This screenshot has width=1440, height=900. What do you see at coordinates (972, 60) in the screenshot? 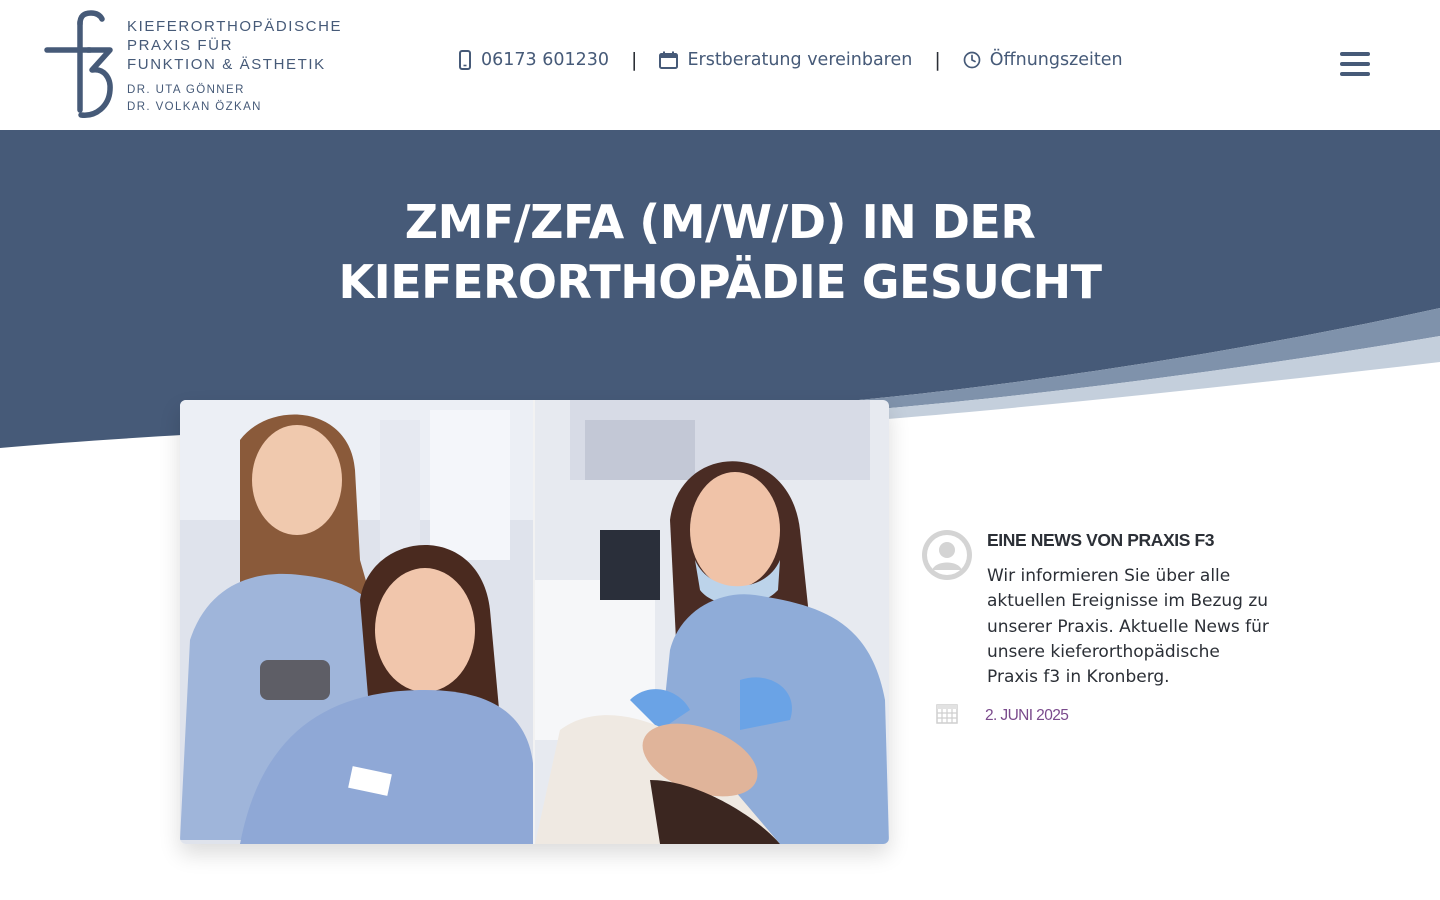
I see `clock-icon` at bounding box center [972, 60].